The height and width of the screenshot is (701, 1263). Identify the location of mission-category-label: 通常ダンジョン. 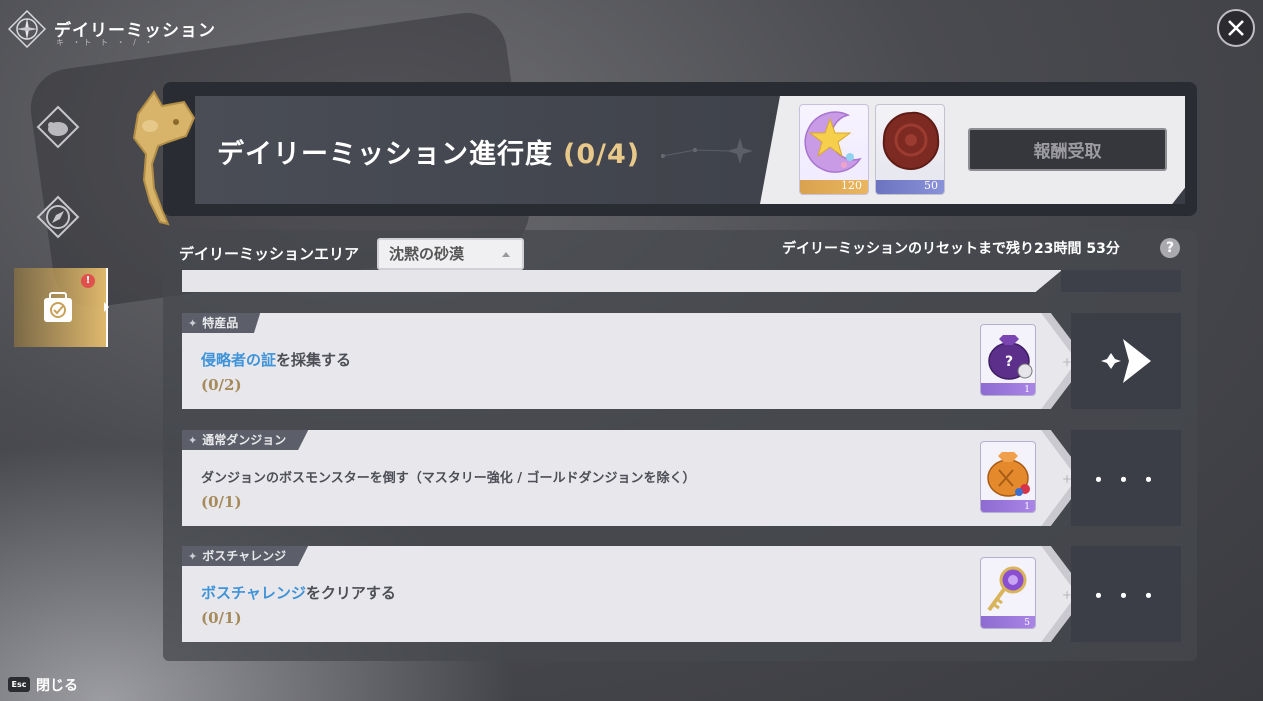
(244, 440).